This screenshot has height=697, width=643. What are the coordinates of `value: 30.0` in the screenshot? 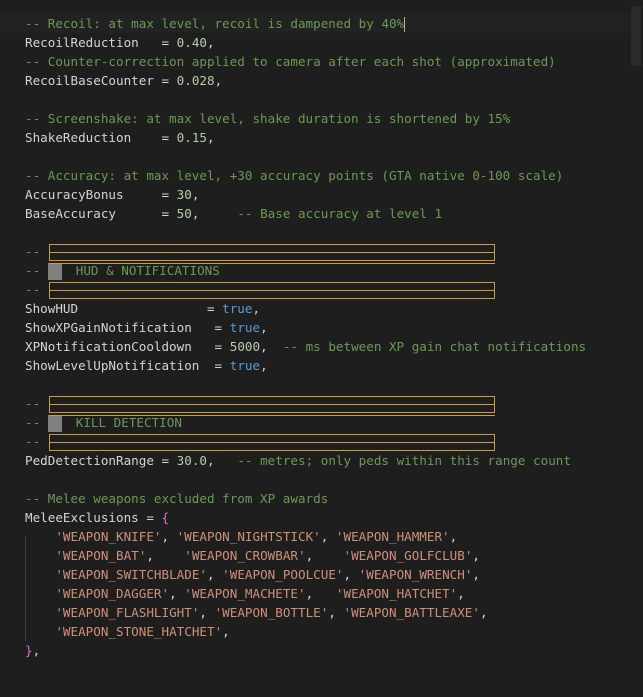 It's located at (191, 460).